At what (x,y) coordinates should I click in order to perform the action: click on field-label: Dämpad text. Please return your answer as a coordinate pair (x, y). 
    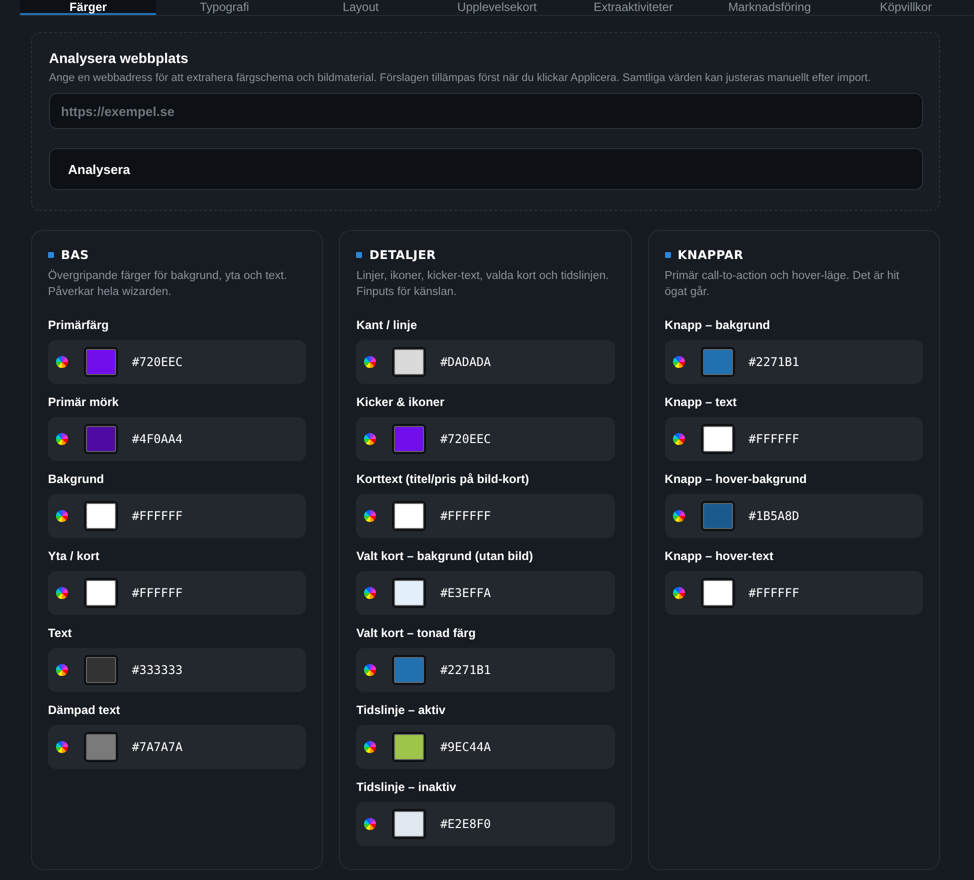
    Looking at the image, I should click on (85, 710).